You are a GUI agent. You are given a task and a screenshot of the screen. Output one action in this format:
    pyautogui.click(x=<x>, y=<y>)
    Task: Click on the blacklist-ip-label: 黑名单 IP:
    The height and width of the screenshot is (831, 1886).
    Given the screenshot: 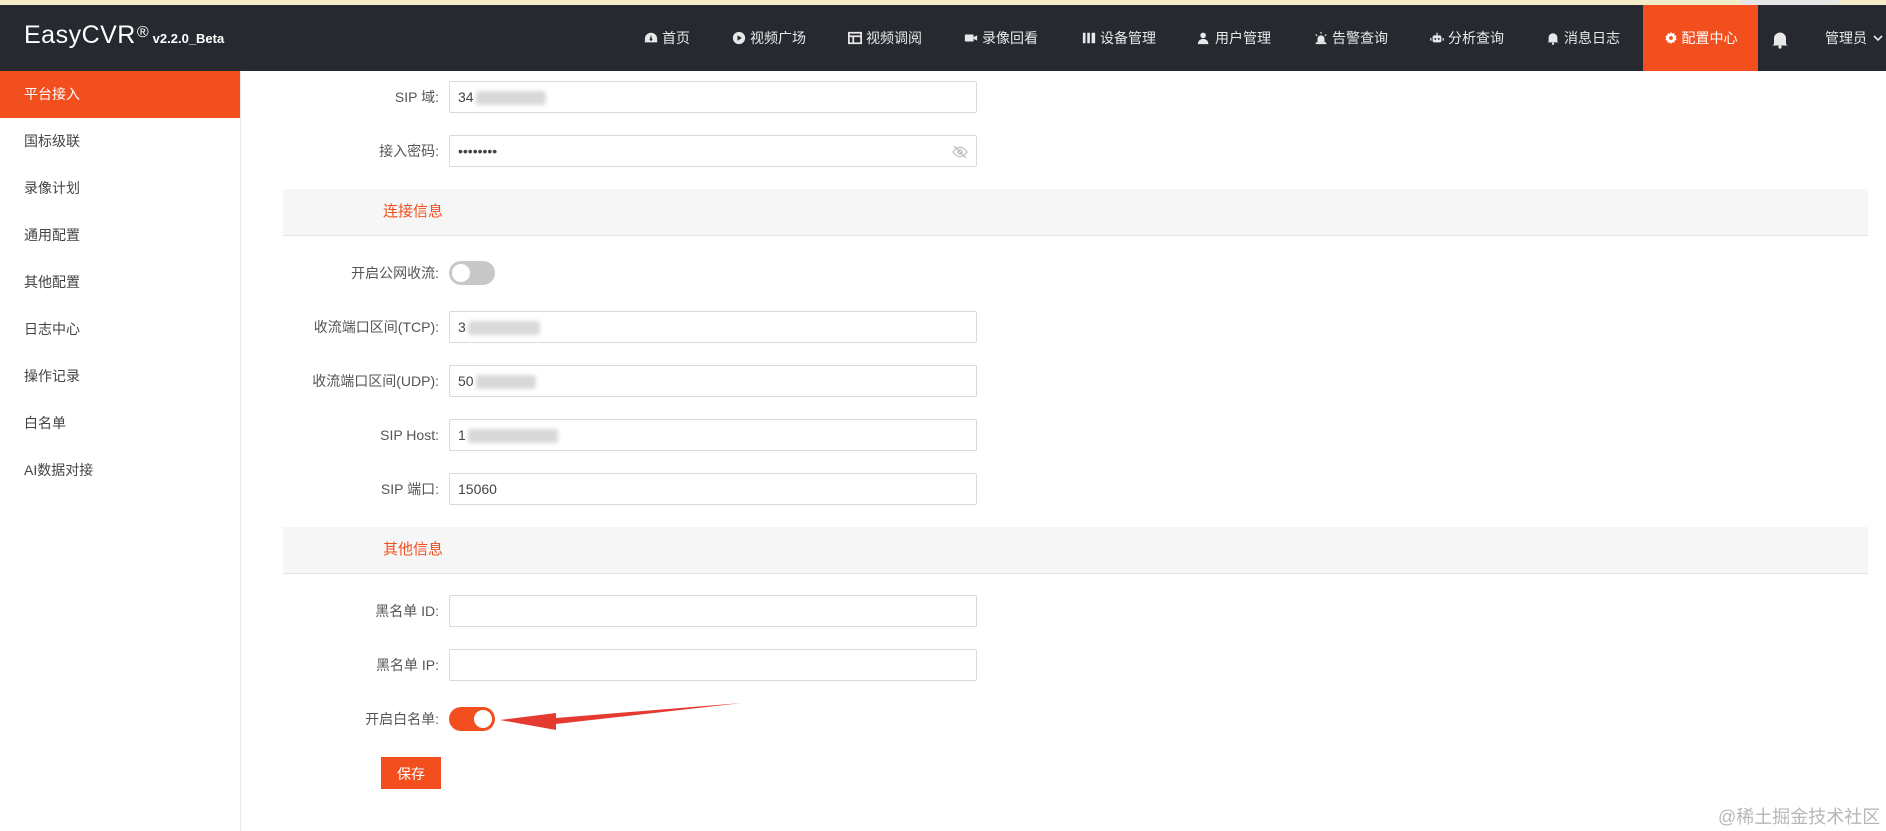 What is the action you would take?
    pyautogui.click(x=407, y=665)
    